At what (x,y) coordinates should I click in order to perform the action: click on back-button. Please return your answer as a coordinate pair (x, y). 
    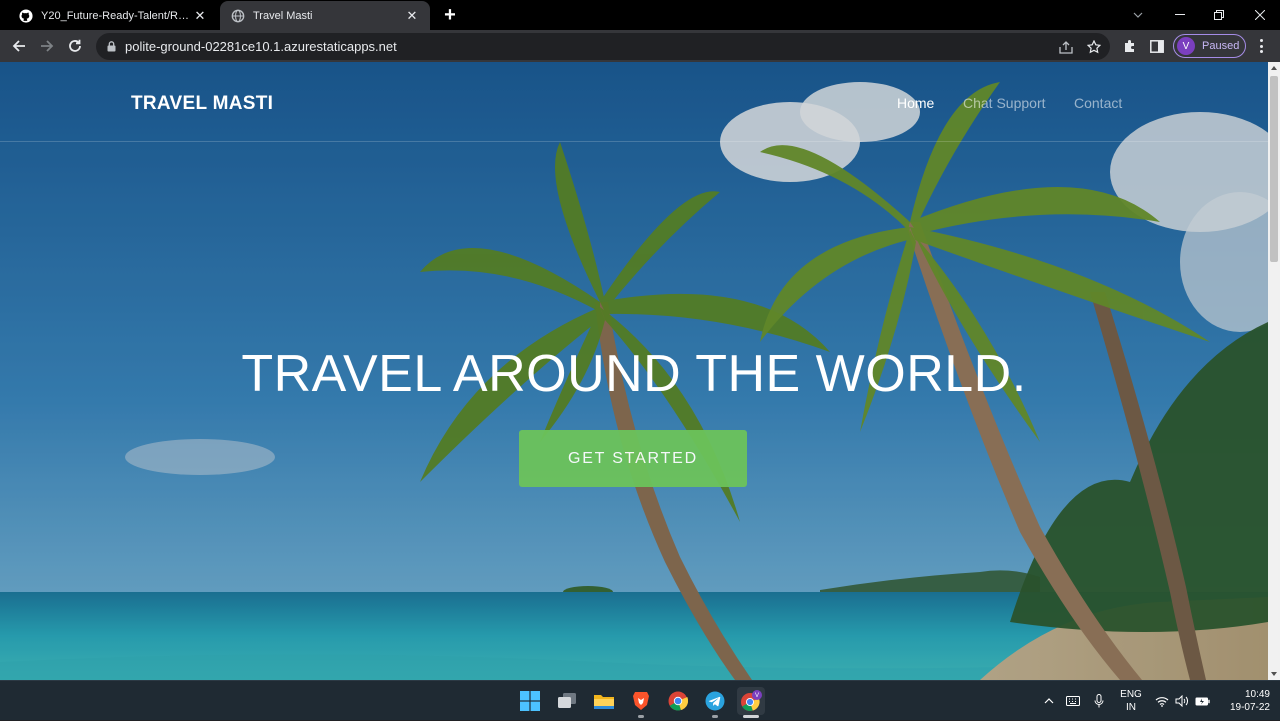
    Looking at the image, I should click on (19, 46).